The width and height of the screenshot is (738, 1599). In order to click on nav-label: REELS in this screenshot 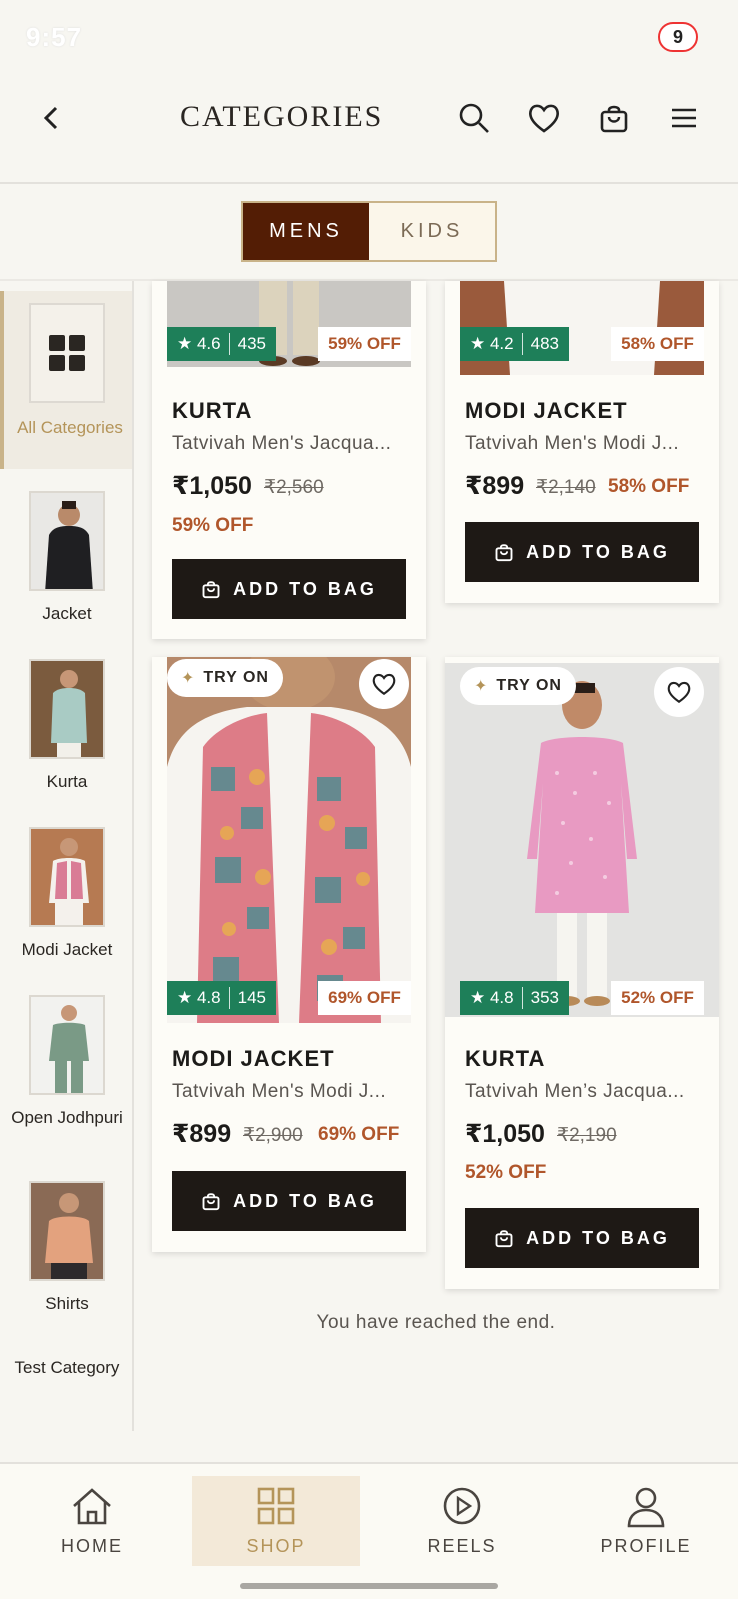, I will do `click(462, 1546)`.